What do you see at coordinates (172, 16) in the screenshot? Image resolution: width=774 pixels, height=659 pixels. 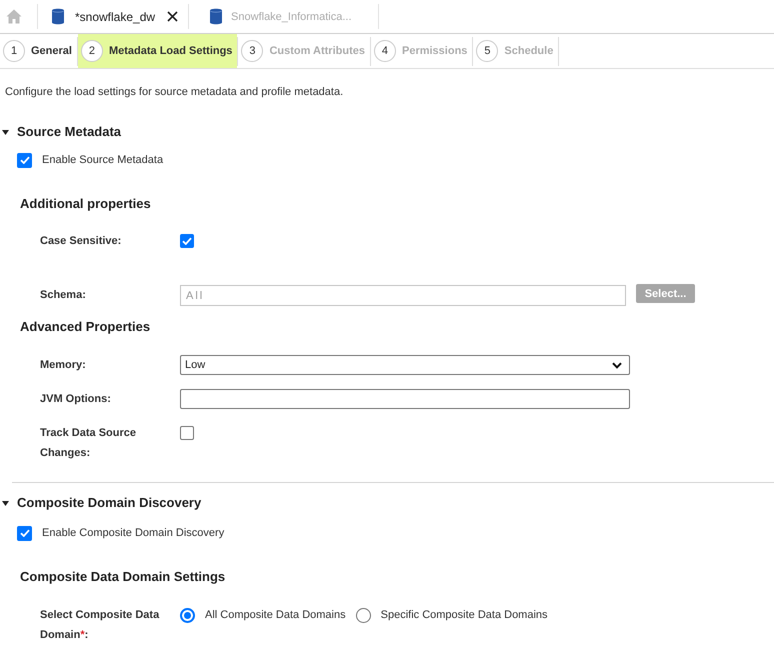 I see `close-icon` at bounding box center [172, 16].